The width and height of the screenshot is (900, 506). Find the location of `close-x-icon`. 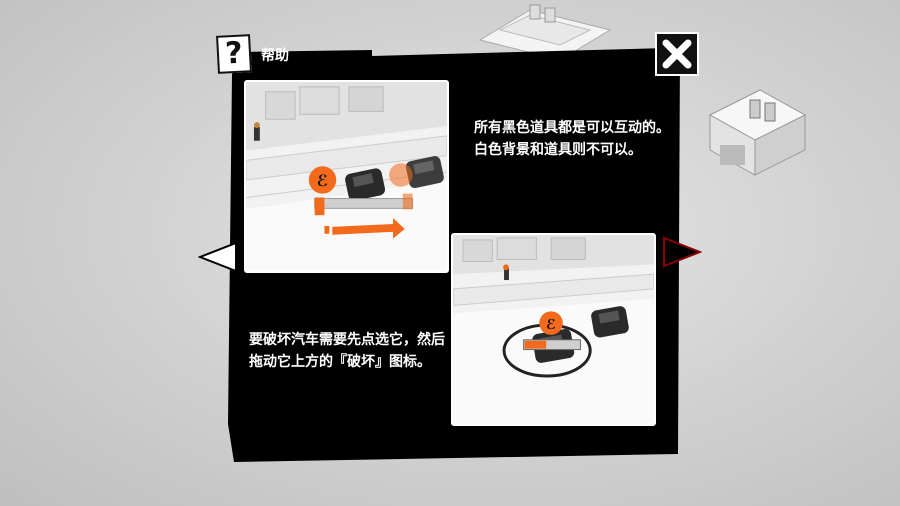

close-x-icon is located at coordinates (677, 54).